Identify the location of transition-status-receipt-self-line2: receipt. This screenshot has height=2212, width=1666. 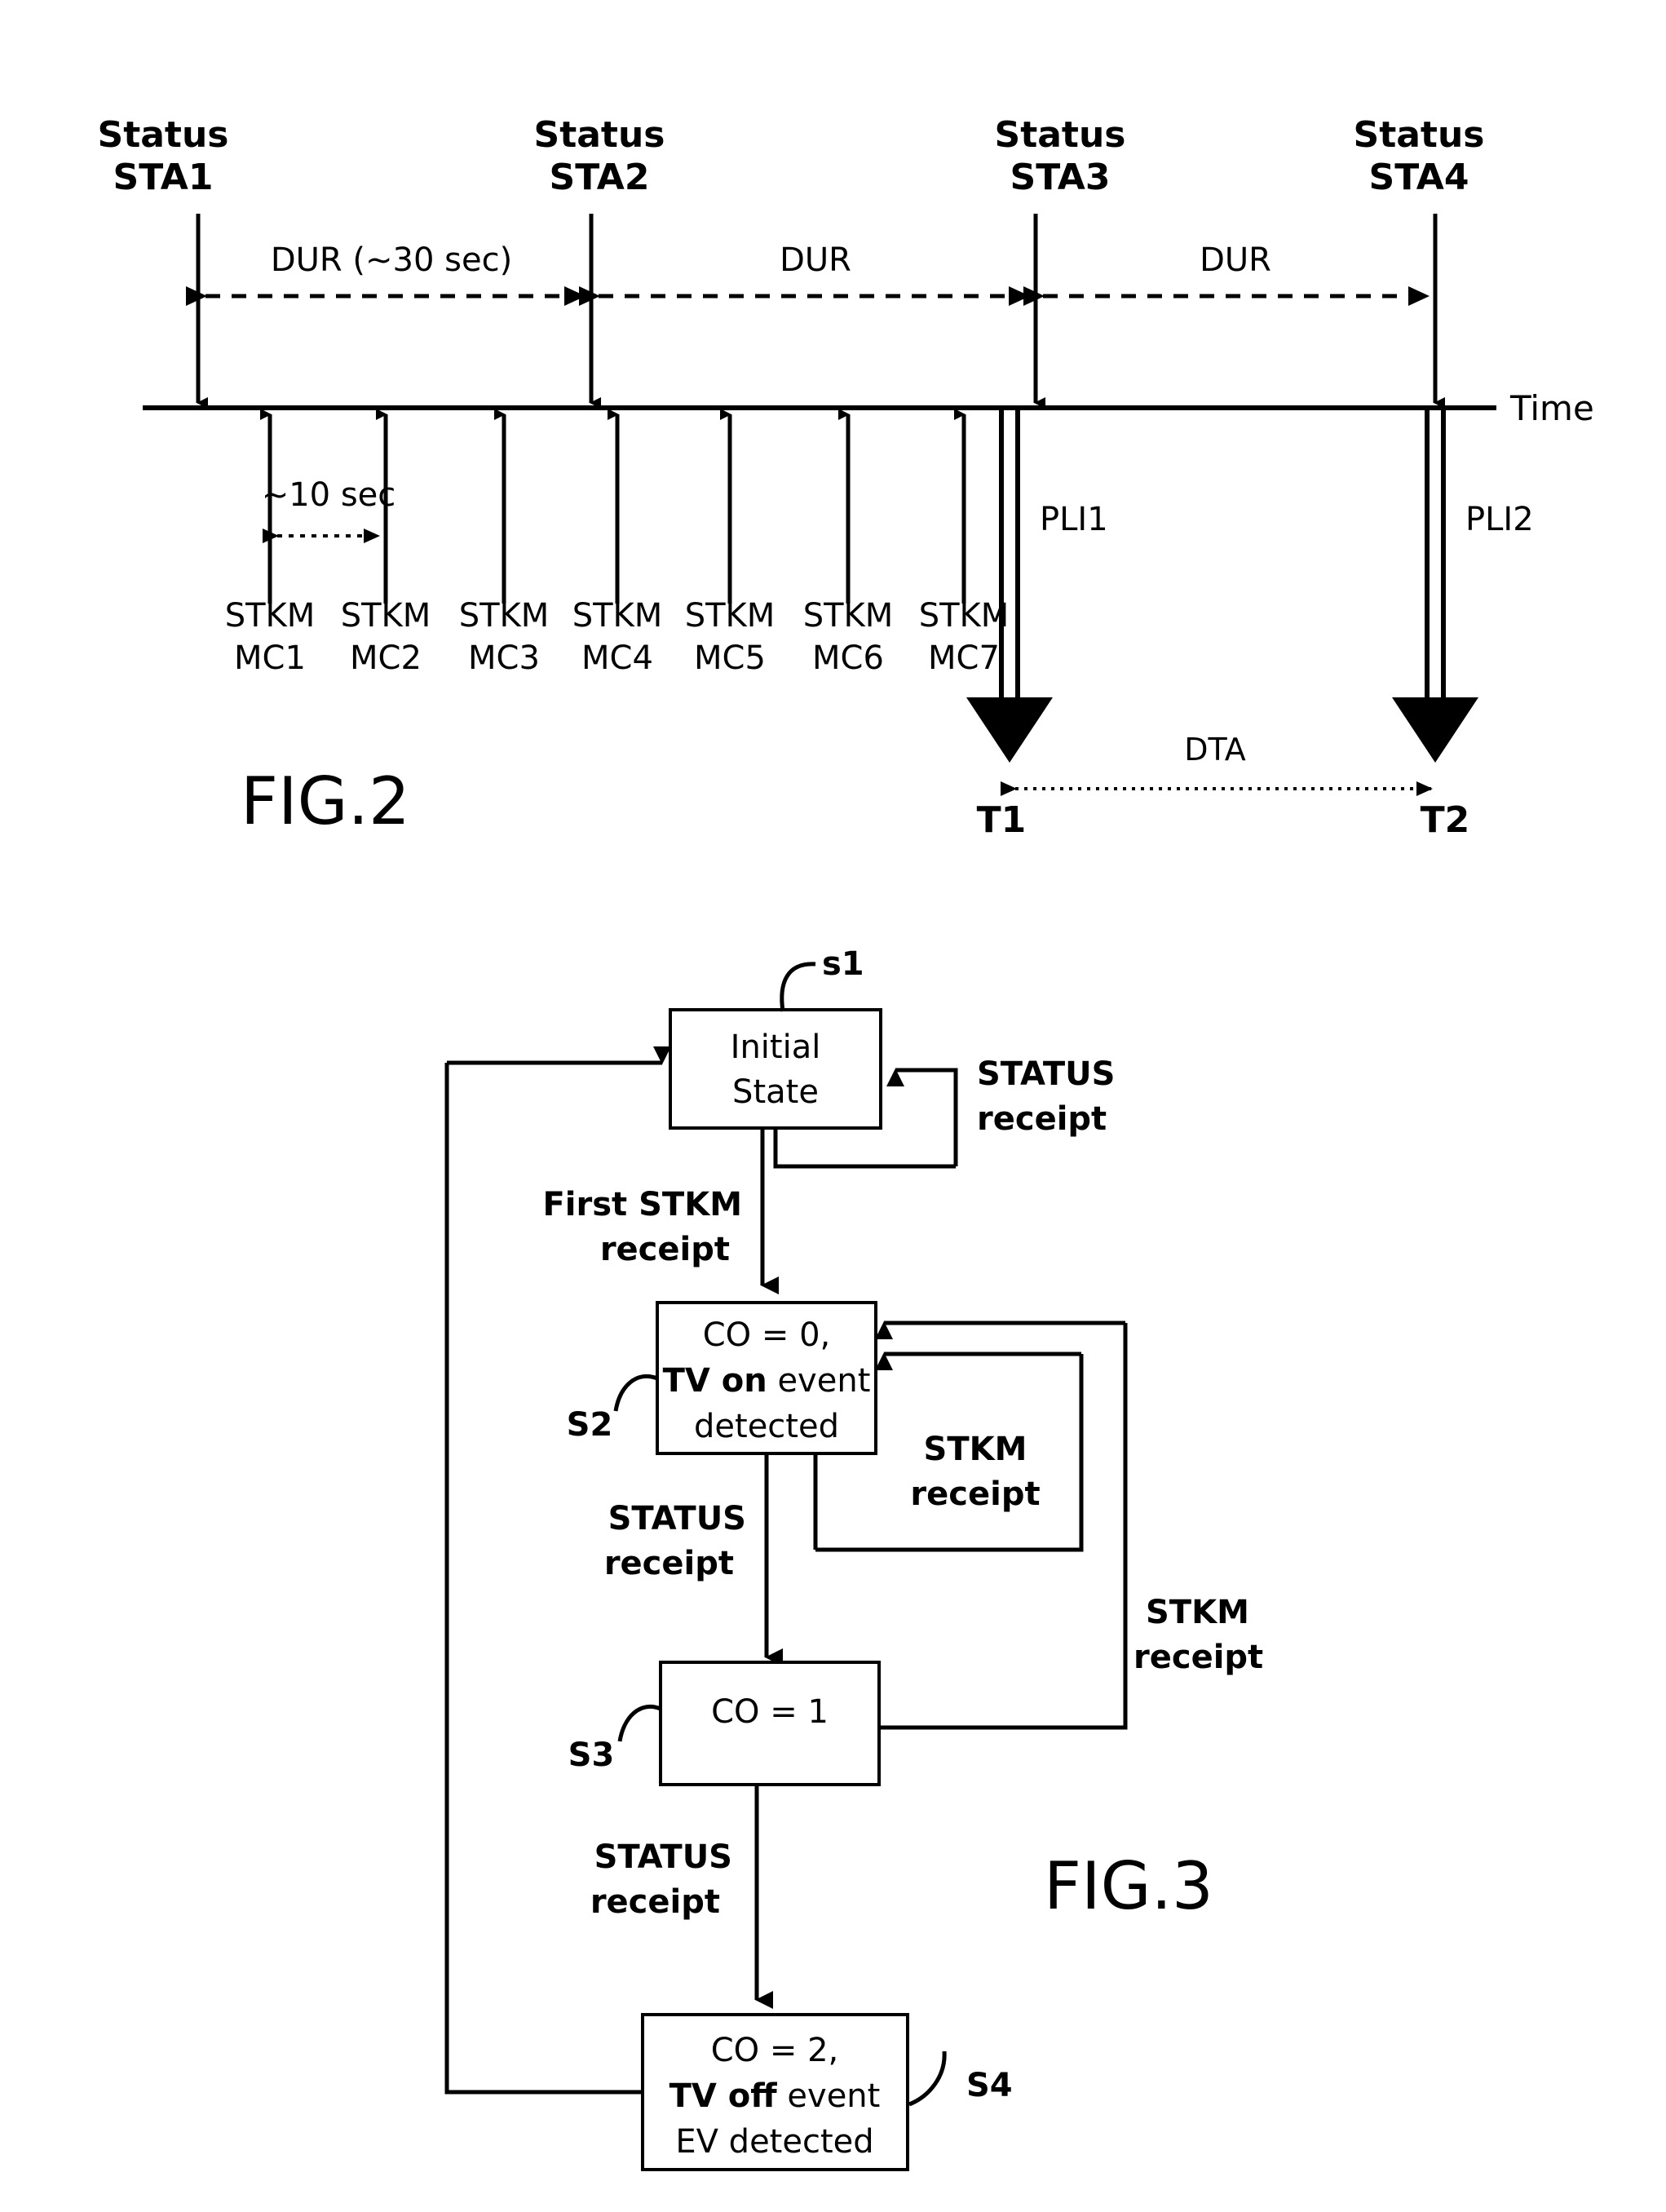
(1042, 1119).